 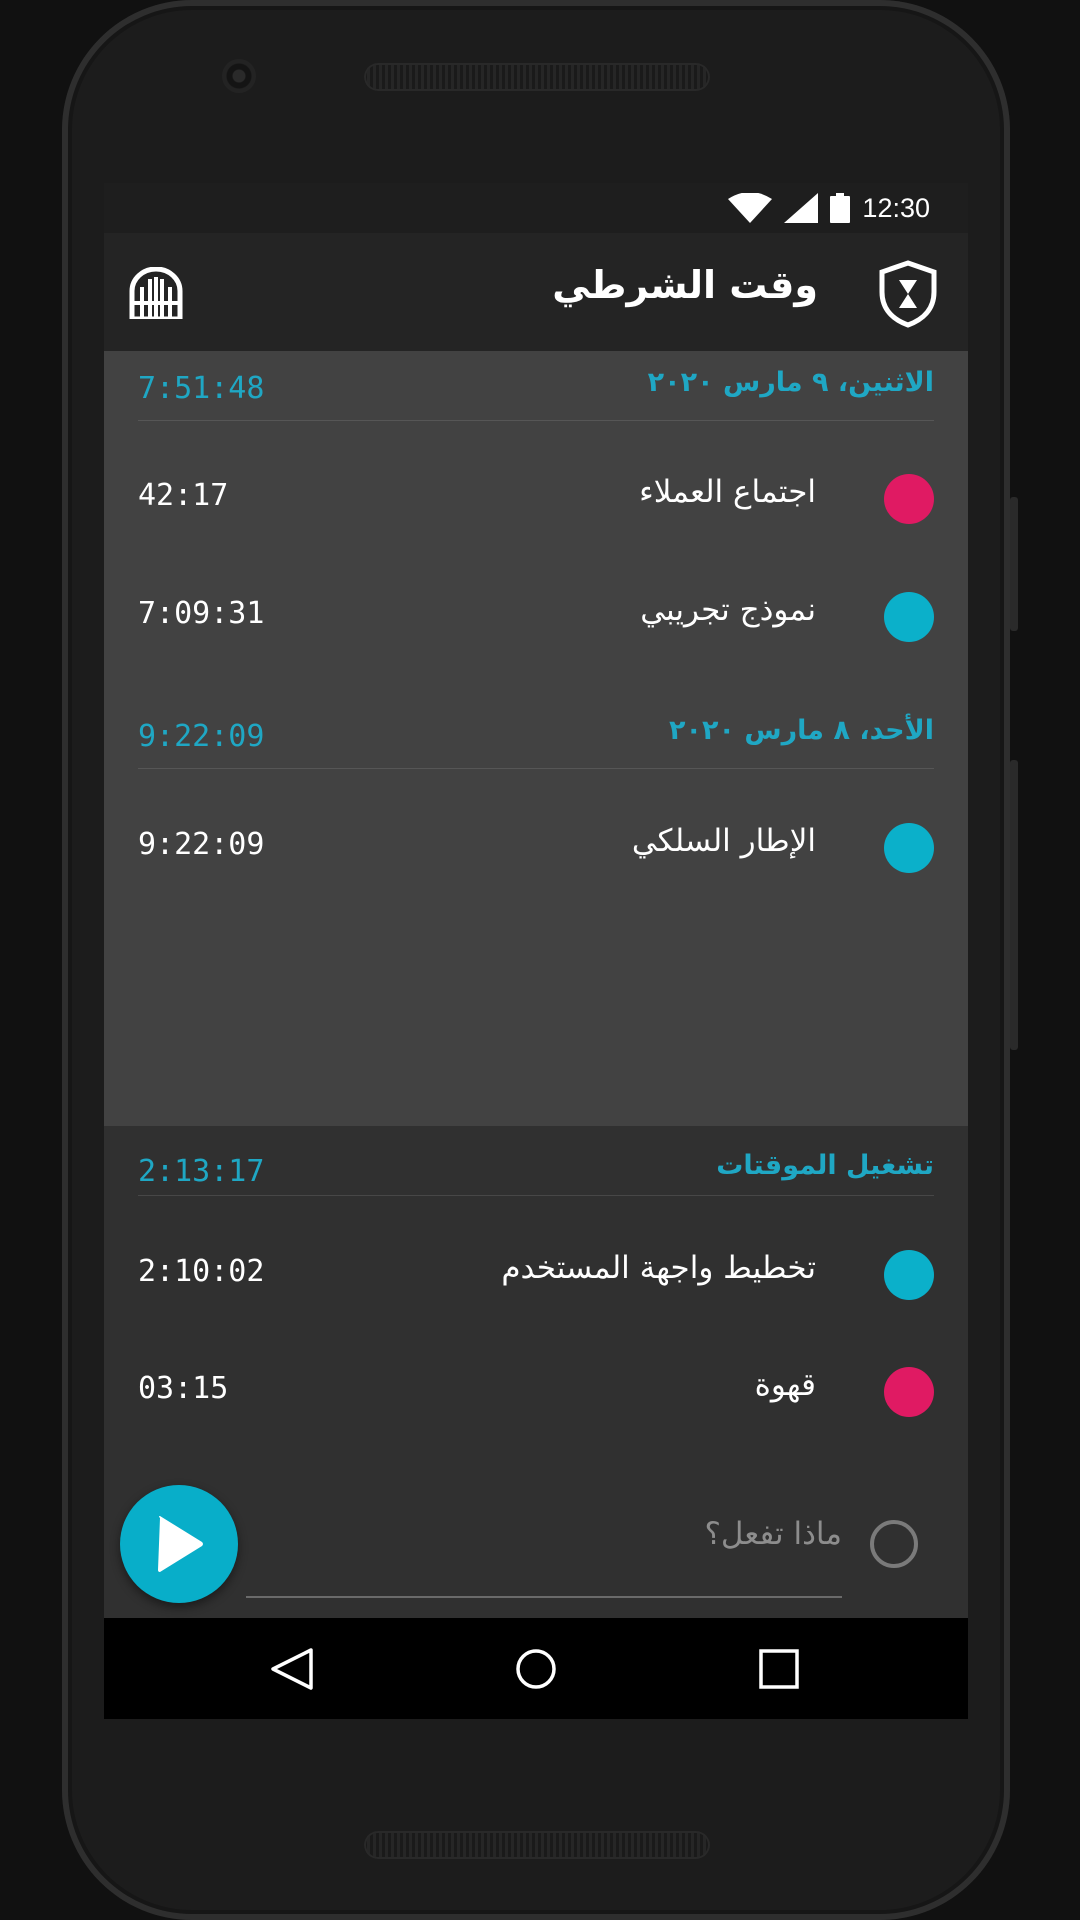 What do you see at coordinates (536, 208) in the screenshot?
I see `status-bar: 12:30` at bounding box center [536, 208].